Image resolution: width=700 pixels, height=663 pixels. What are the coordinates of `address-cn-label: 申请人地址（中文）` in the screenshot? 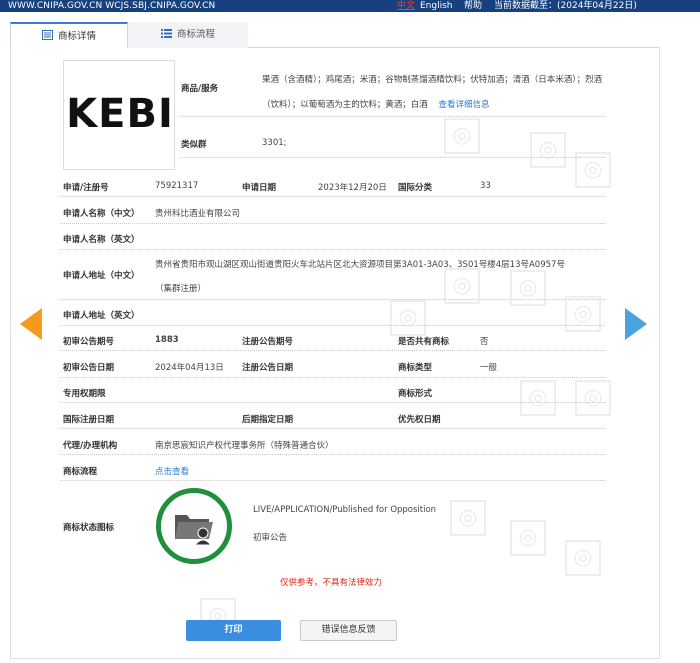 It's located at (101, 276).